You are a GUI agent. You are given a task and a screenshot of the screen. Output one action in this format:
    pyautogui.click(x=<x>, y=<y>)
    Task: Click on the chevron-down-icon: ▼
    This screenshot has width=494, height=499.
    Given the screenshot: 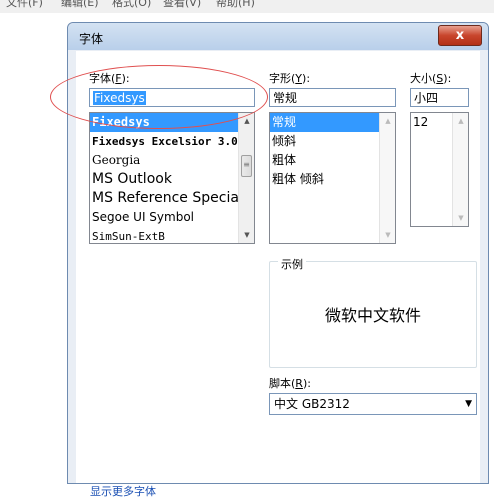 What is the action you would take?
    pyautogui.click(x=468, y=404)
    